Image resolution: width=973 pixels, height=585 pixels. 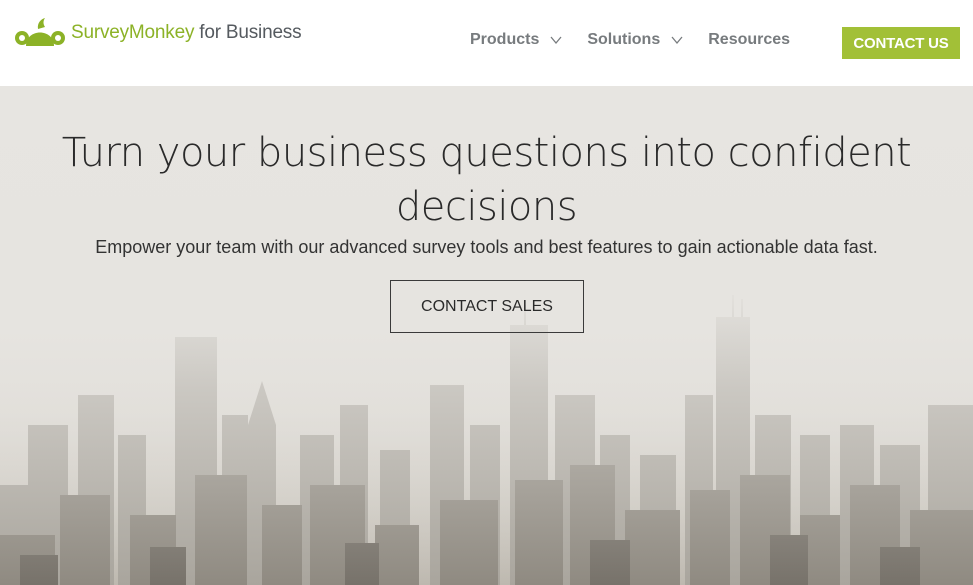 I want to click on contact-us-button: CONTACT US, so click(x=901, y=43).